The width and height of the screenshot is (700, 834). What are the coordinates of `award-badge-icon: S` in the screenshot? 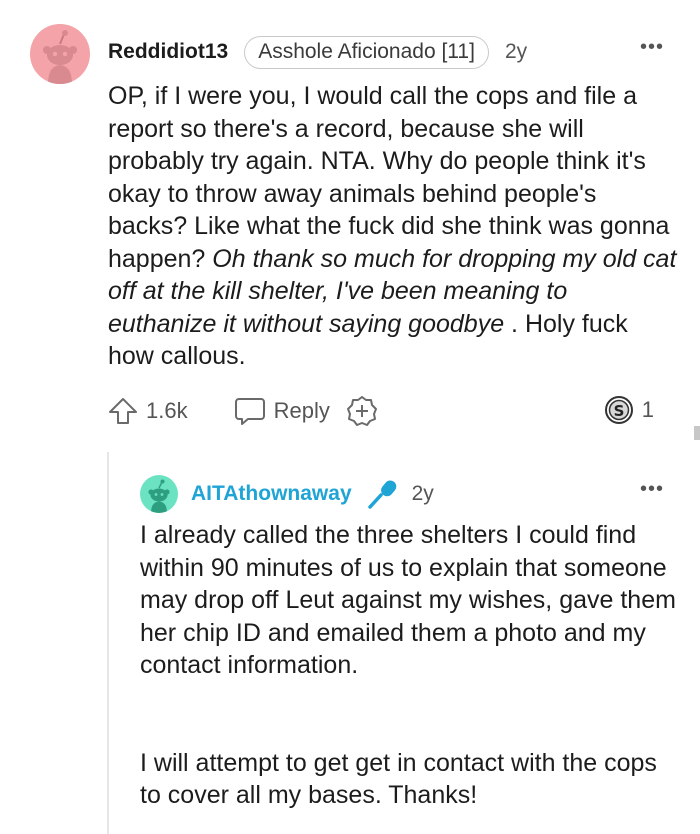 It's located at (618, 410).